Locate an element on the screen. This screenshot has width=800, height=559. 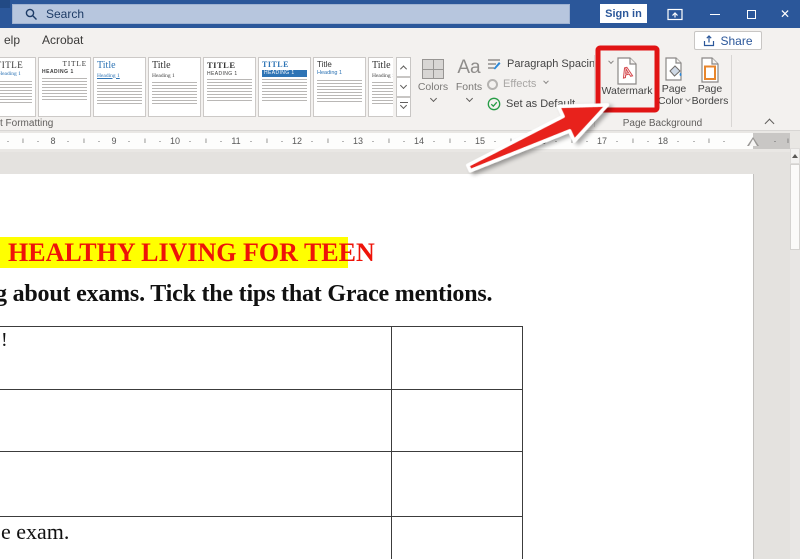
ribbon-display-options-button is located at coordinates (675, 14).